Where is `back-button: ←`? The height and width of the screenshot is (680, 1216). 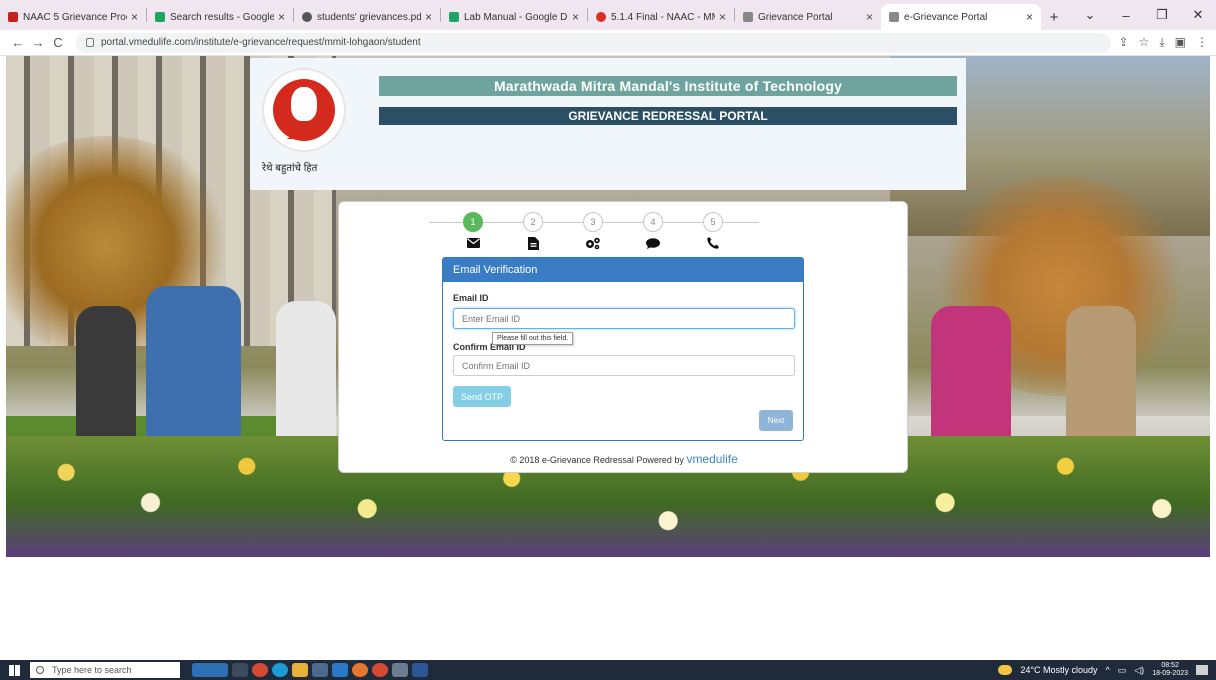
back-button: ← is located at coordinates (18, 42).